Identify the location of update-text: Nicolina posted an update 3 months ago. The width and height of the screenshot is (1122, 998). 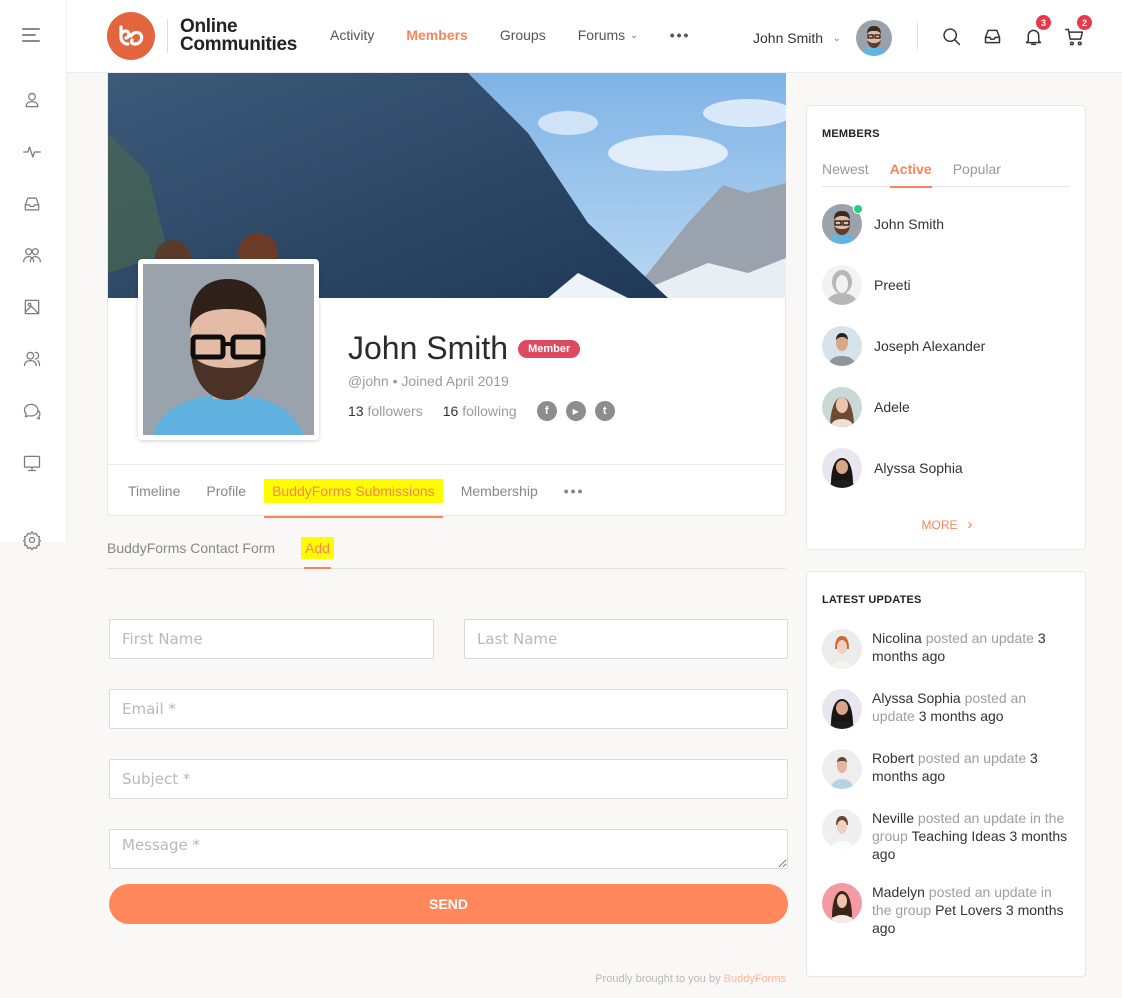
(959, 647).